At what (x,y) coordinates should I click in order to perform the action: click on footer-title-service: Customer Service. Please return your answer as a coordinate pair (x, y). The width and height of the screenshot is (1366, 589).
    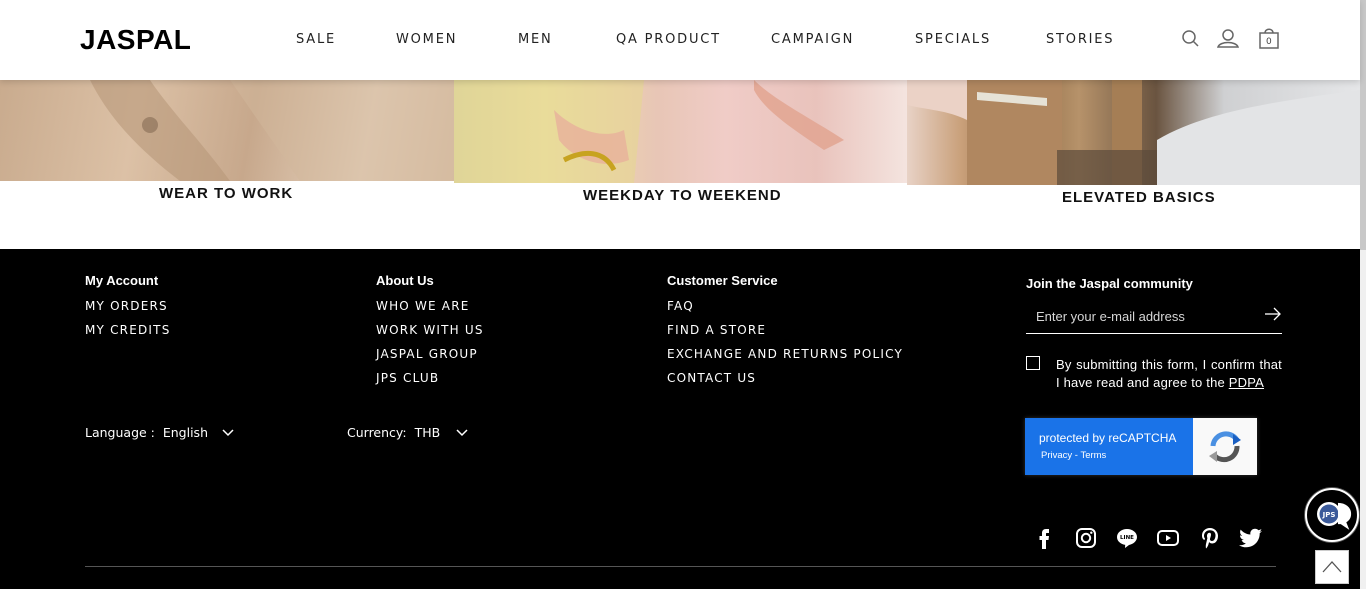
    Looking at the image, I should click on (722, 280).